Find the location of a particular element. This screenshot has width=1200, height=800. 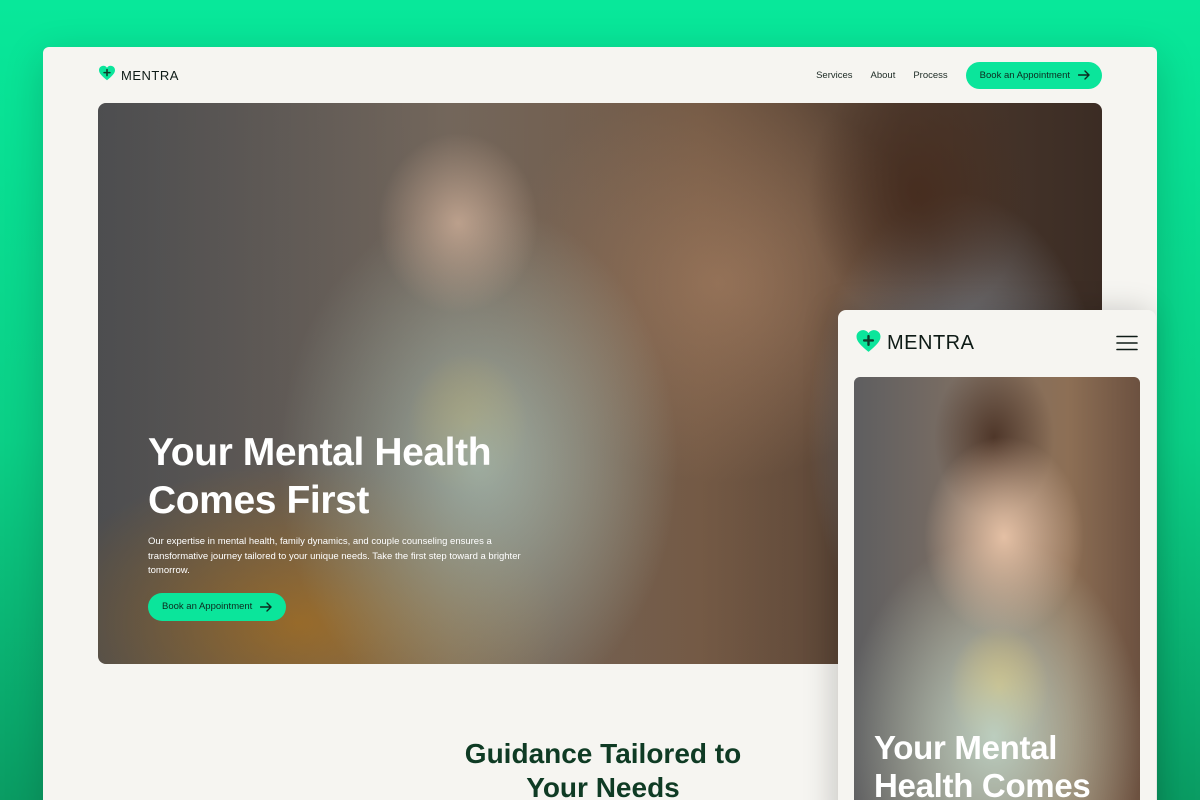

mobile-navbar: MENTRA is located at coordinates (996, 343).